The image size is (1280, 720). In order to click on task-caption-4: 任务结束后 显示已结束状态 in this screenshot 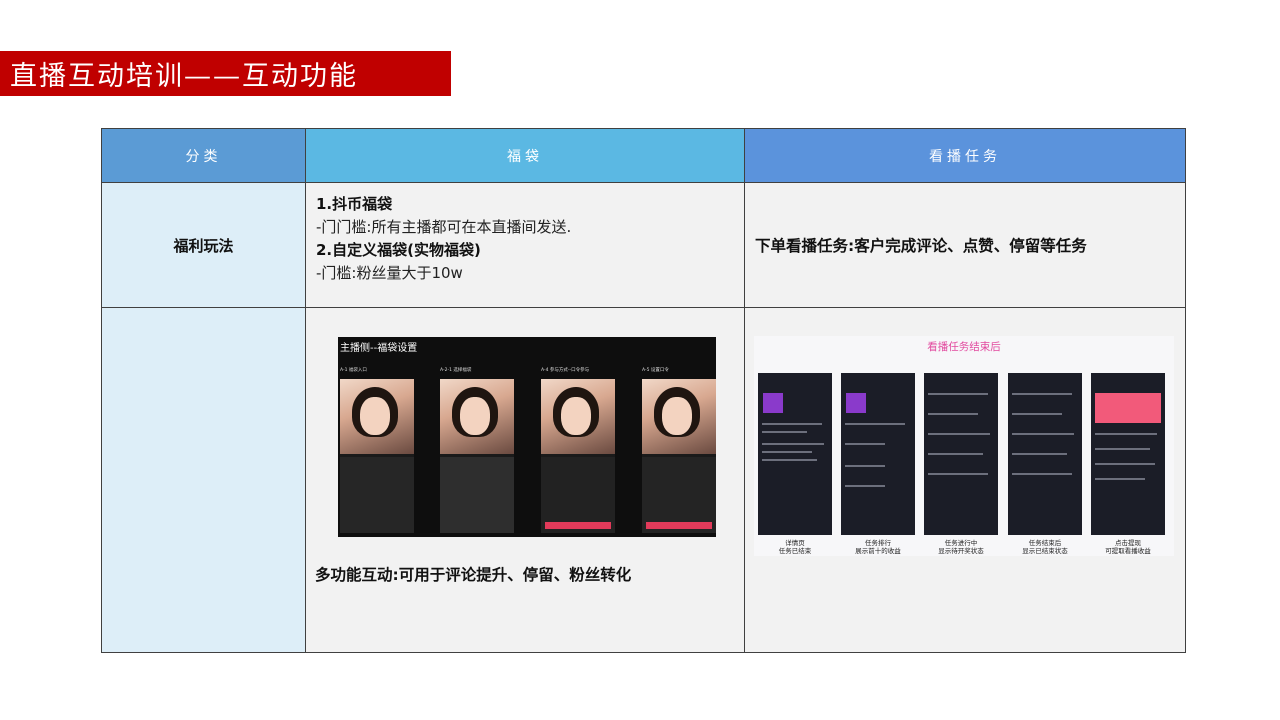, I will do `click(1045, 547)`.